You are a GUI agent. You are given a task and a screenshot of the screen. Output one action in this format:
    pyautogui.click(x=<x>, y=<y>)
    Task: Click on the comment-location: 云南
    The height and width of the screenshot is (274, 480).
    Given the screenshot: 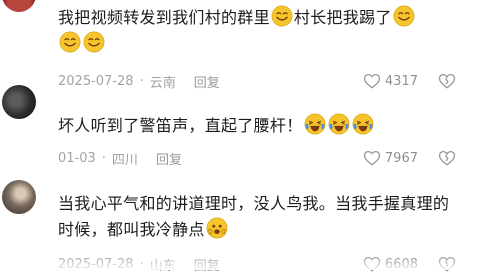 What is the action you would take?
    pyautogui.click(x=162, y=83)
    